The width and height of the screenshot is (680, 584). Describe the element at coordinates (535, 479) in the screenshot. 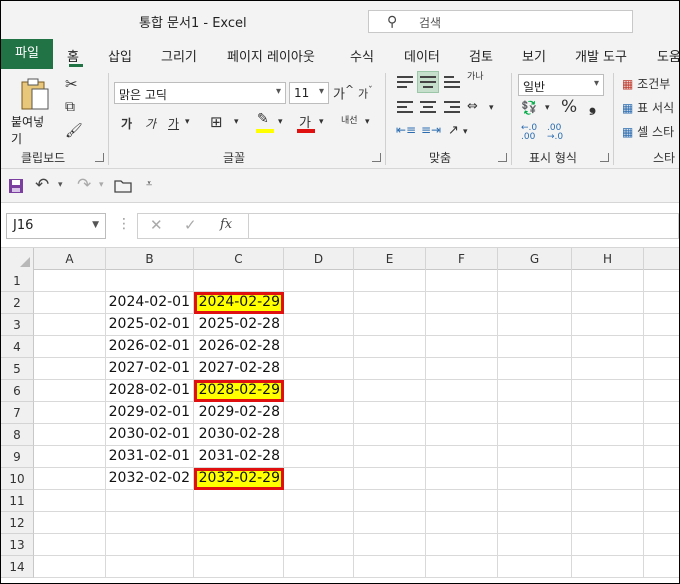

I see `cell-g10` at that location.